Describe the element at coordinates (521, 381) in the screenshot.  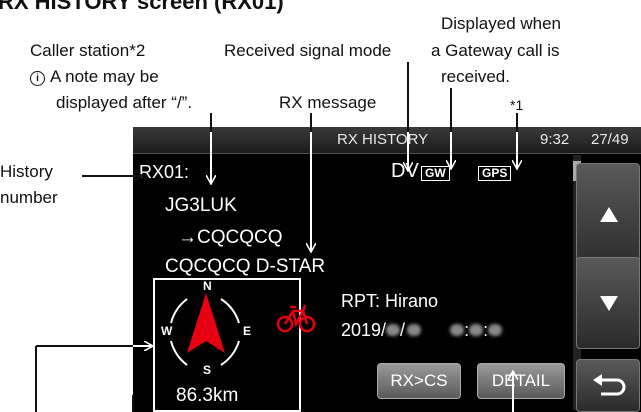
I see `detail-button: DETAIL` at that location.